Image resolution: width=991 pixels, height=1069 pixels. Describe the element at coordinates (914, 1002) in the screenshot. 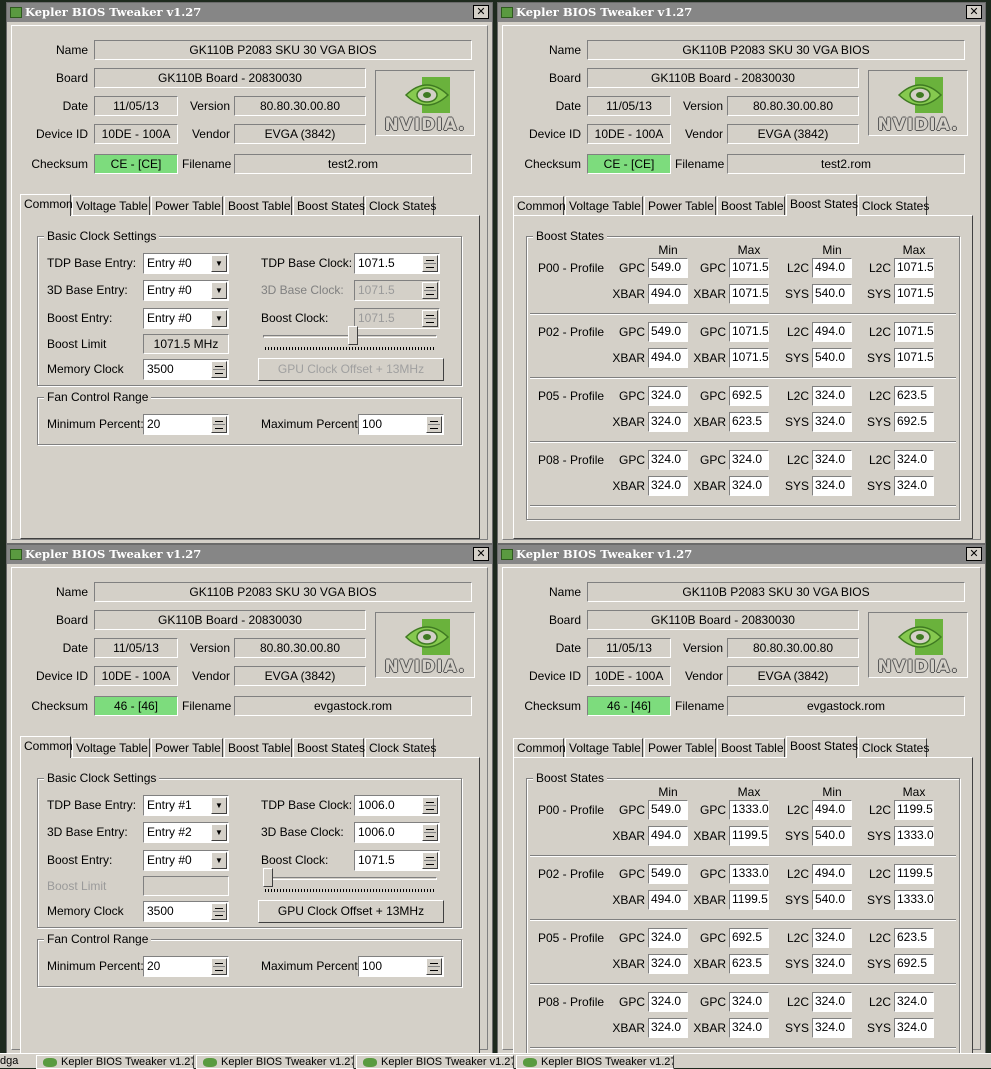

I see `l2c-max-field: 324.0` at that location.